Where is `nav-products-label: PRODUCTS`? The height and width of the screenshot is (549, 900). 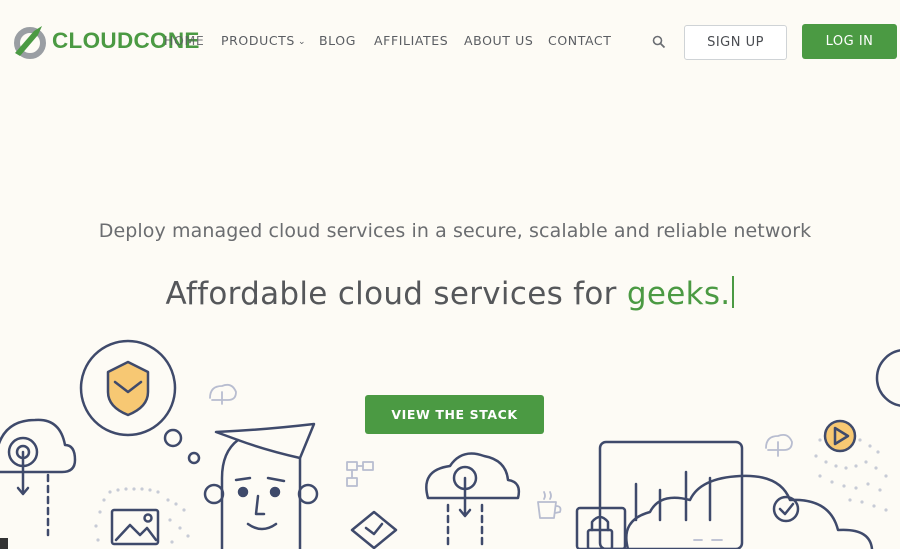 nav-products-label: PRODUCTS is located at coordinates (258, 40).